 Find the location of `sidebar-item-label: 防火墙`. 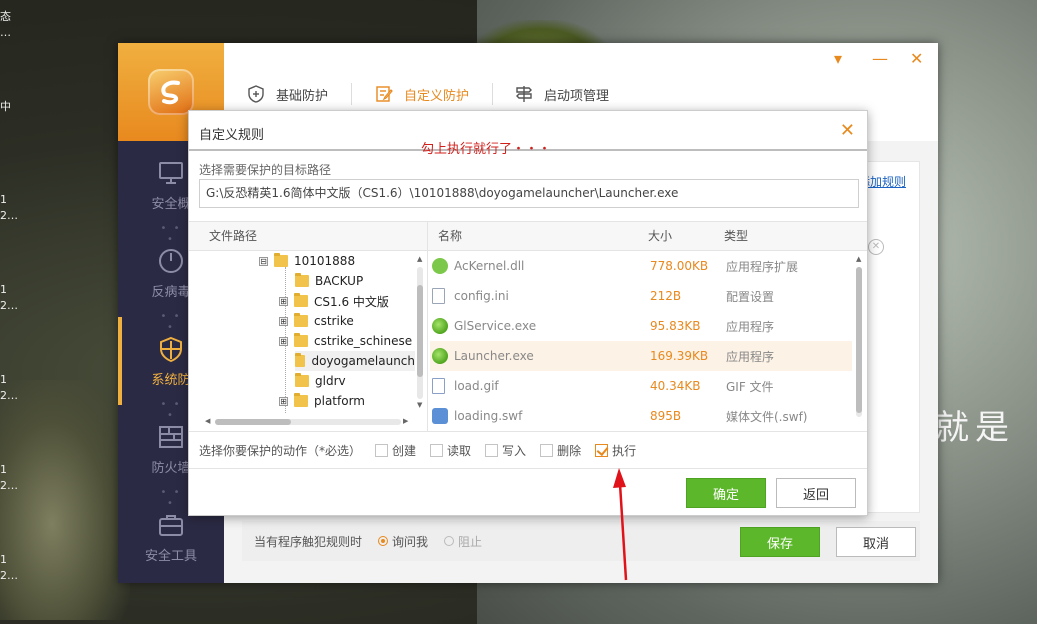

sidebar-item-label: 防火墙 is located at coordinates (171, 468).